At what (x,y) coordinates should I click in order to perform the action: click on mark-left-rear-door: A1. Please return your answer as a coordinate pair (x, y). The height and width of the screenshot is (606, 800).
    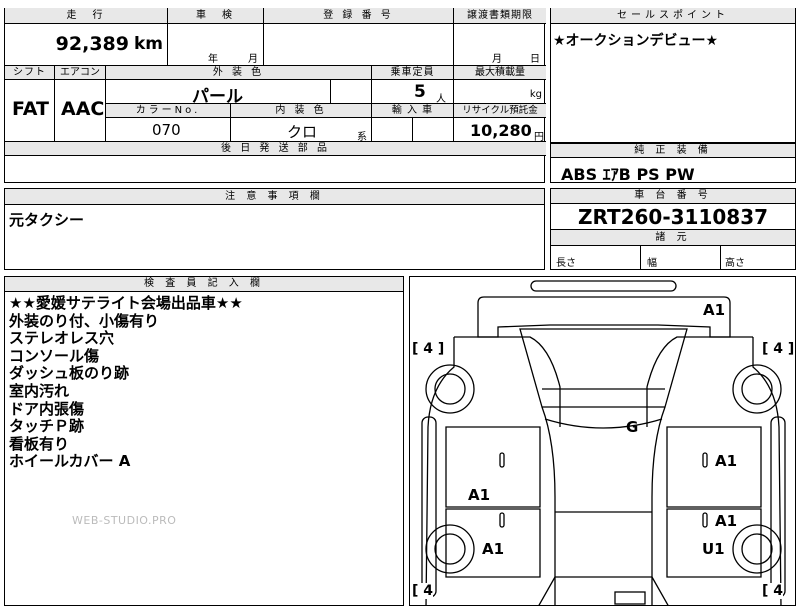
    Looking at the image, I should click on (479, 495).